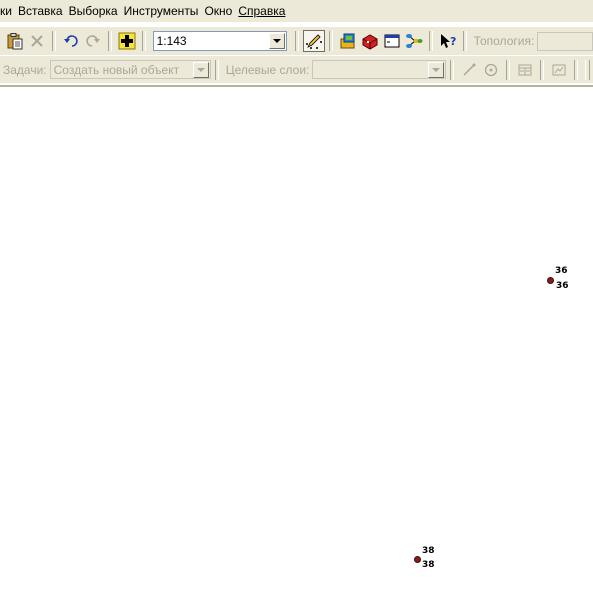 The width and height of the screenshot is (593, 597). I want to click on model-builder-icon, so click(414, 41).